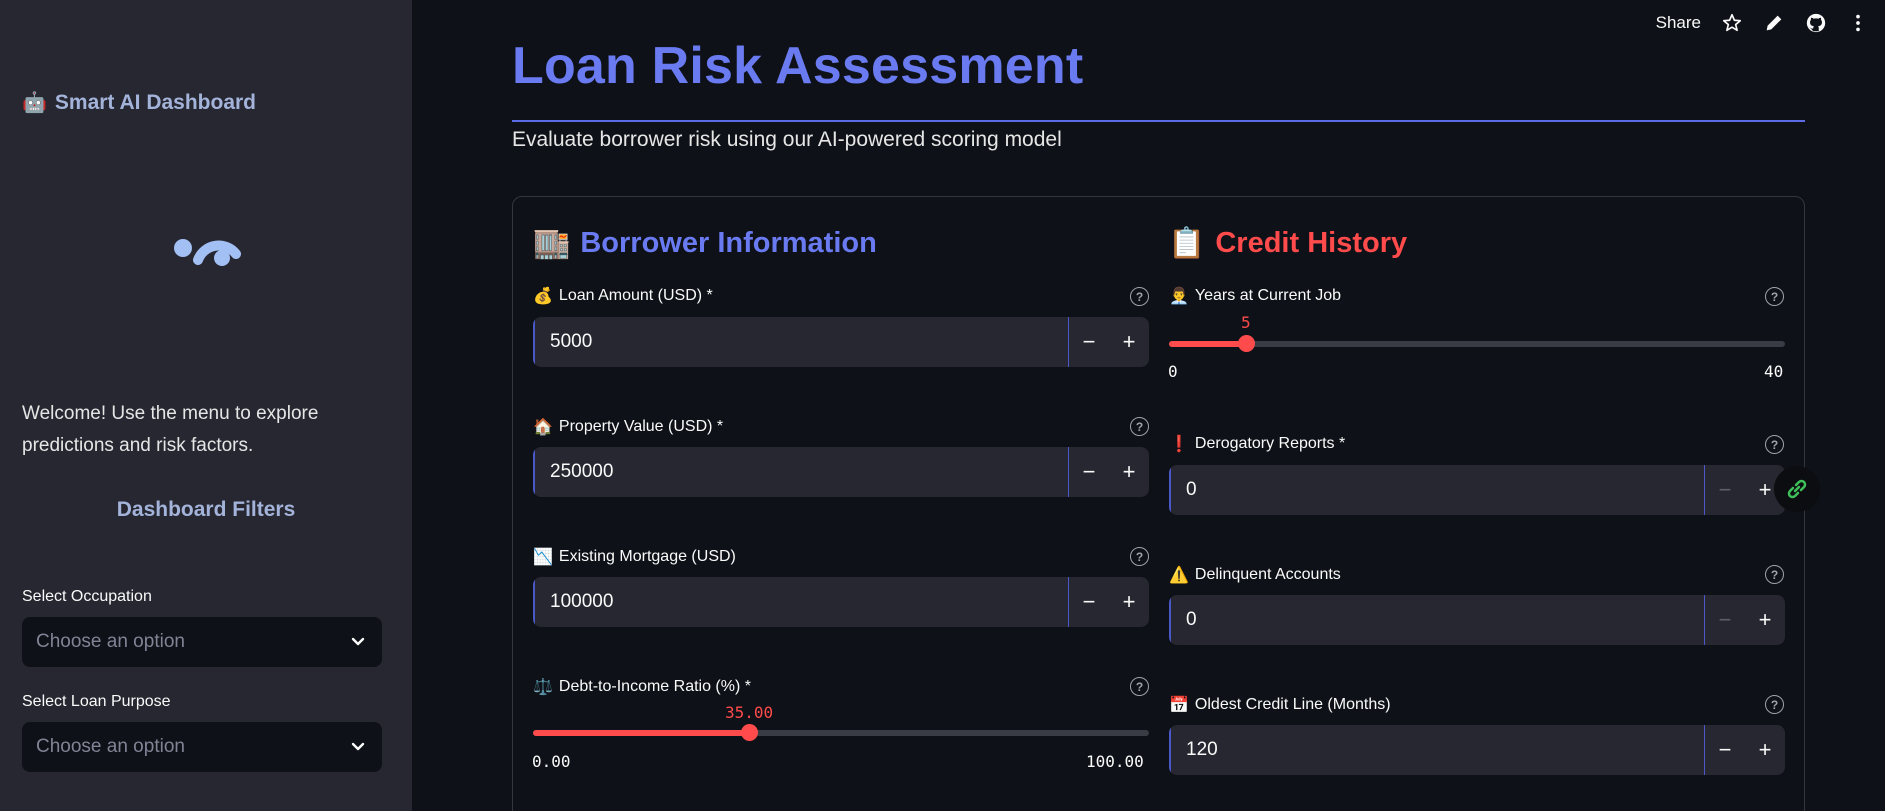 Image resolution: width=1885 pixels, height=811 pixels. What do you see at coordinates (1774, 23) in the screenshot?
I see `edit-pencil-icon` at bounding box center [1774, 23].